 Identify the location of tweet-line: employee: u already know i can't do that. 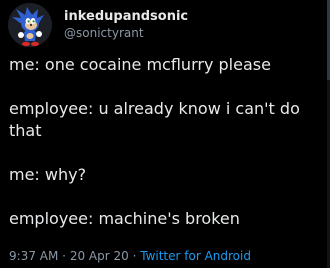
(154, 119).